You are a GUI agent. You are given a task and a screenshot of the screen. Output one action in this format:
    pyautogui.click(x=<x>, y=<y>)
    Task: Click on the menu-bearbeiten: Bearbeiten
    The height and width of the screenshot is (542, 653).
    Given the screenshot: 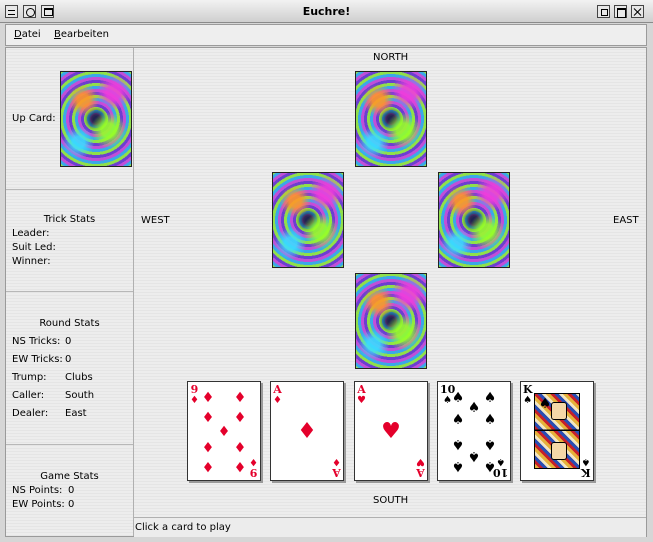 What is the action you would take?
    pyautogui.click(x=81, y=34)
    